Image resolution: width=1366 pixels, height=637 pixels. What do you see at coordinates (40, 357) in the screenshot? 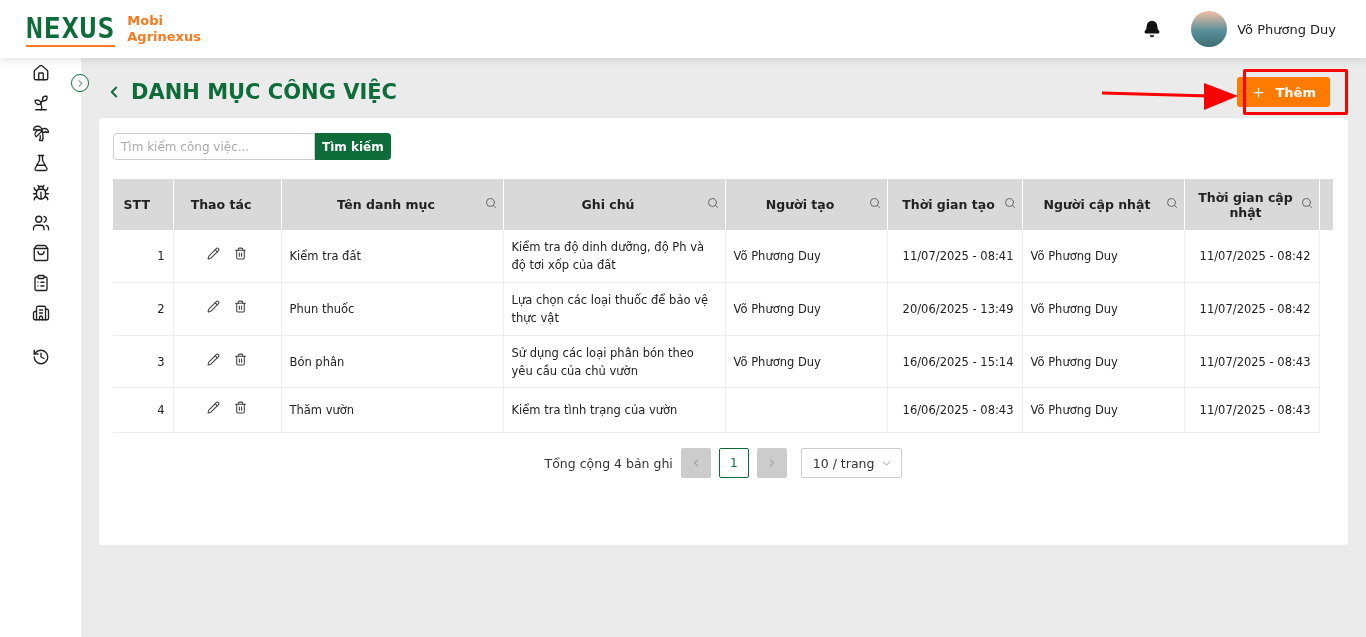
I see `history-icon` at bounding box center [40, 357].